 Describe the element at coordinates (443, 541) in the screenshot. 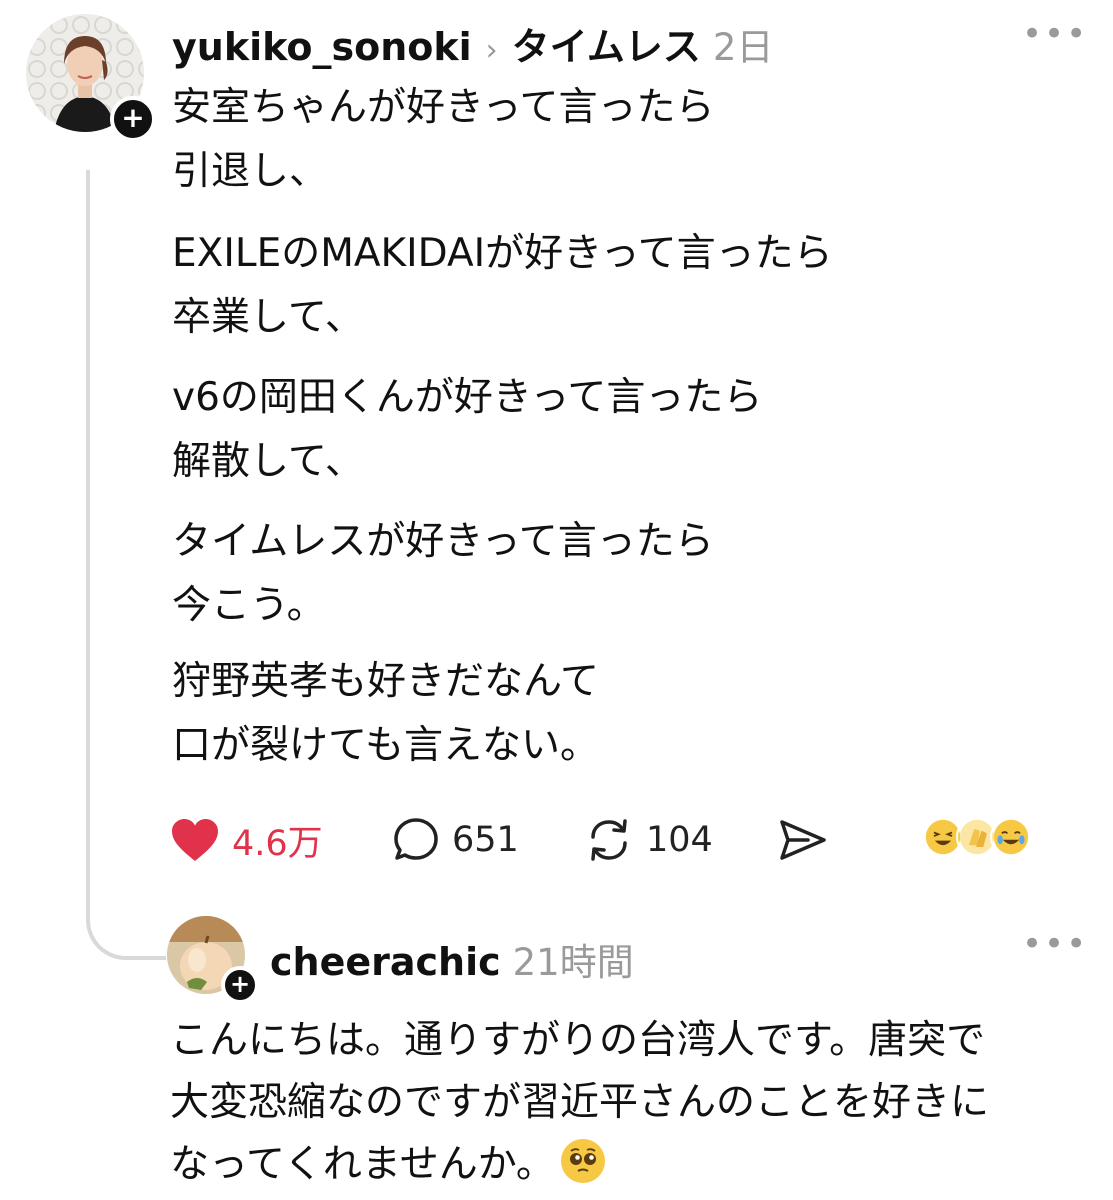

I see `post-line: タイムレスが好きって言ったら` at that location.